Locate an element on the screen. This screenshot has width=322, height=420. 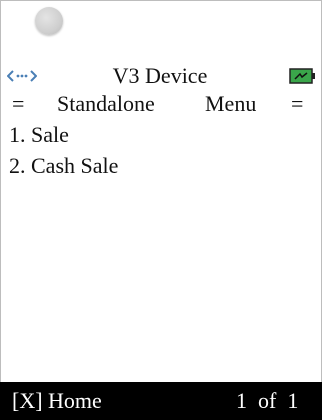
menu-header: = Standalone Menu = is located at coordinates (161, 104).